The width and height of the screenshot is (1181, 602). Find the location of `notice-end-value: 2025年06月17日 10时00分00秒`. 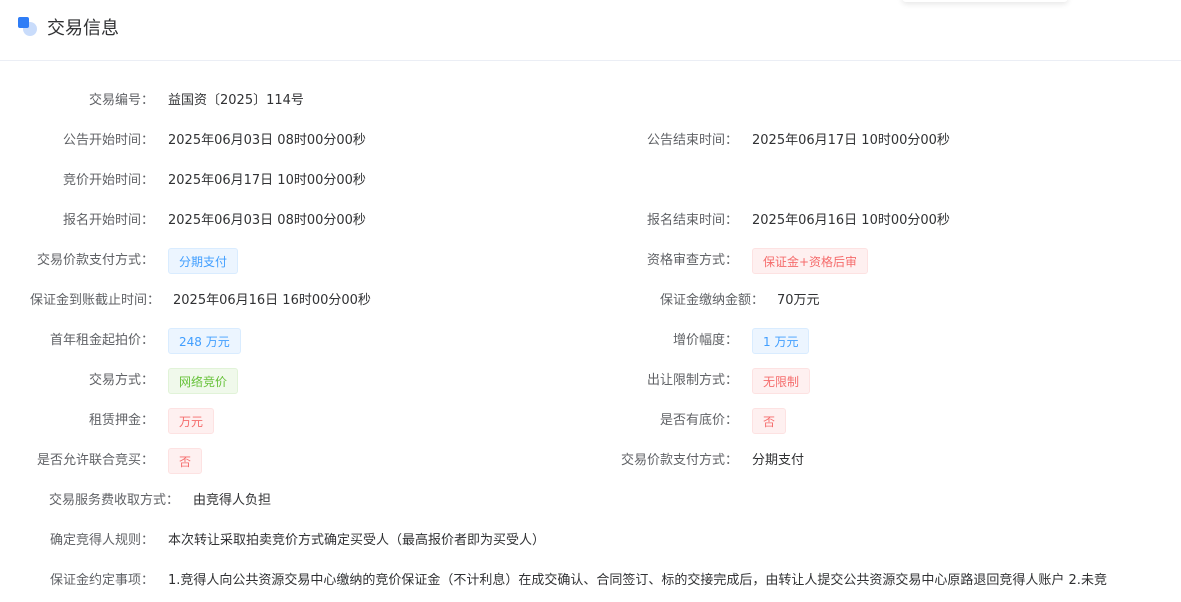

notice-end-value: 2025年06月17日 10时00分00秒 is located at coordinates (851, 140).